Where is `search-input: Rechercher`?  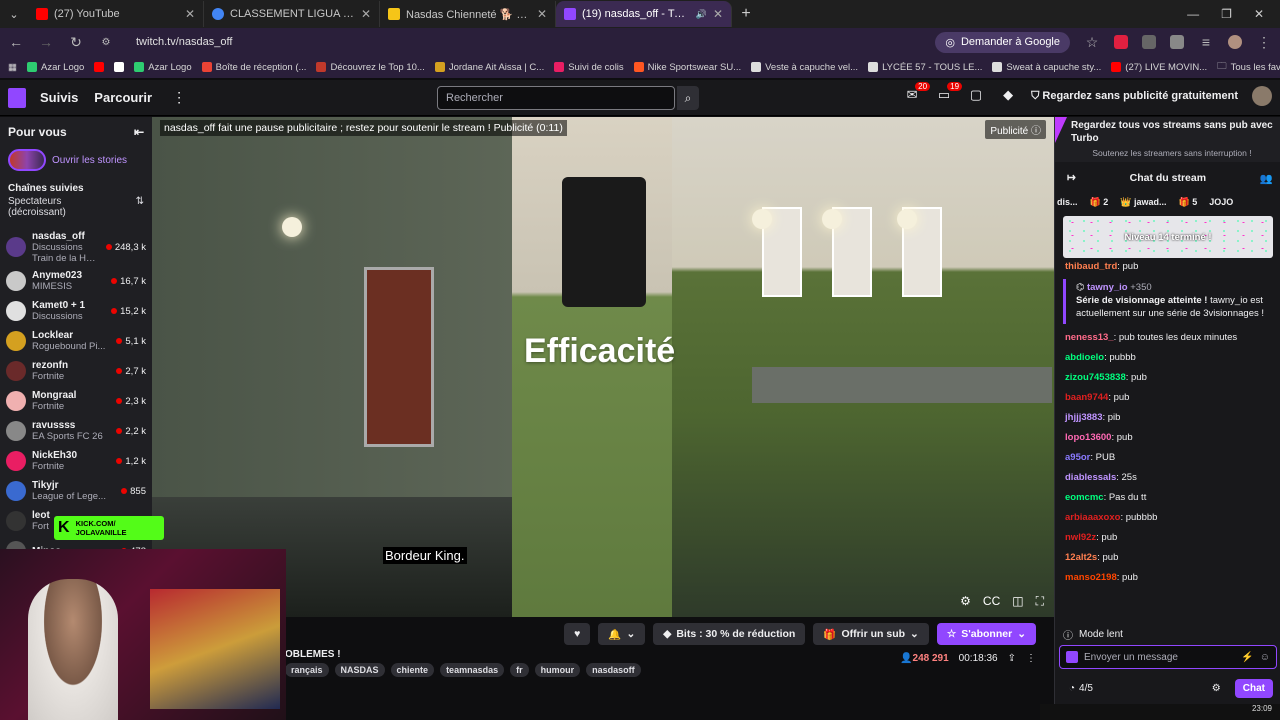
search-input: Rechercher is located at coordinates (556, 98).